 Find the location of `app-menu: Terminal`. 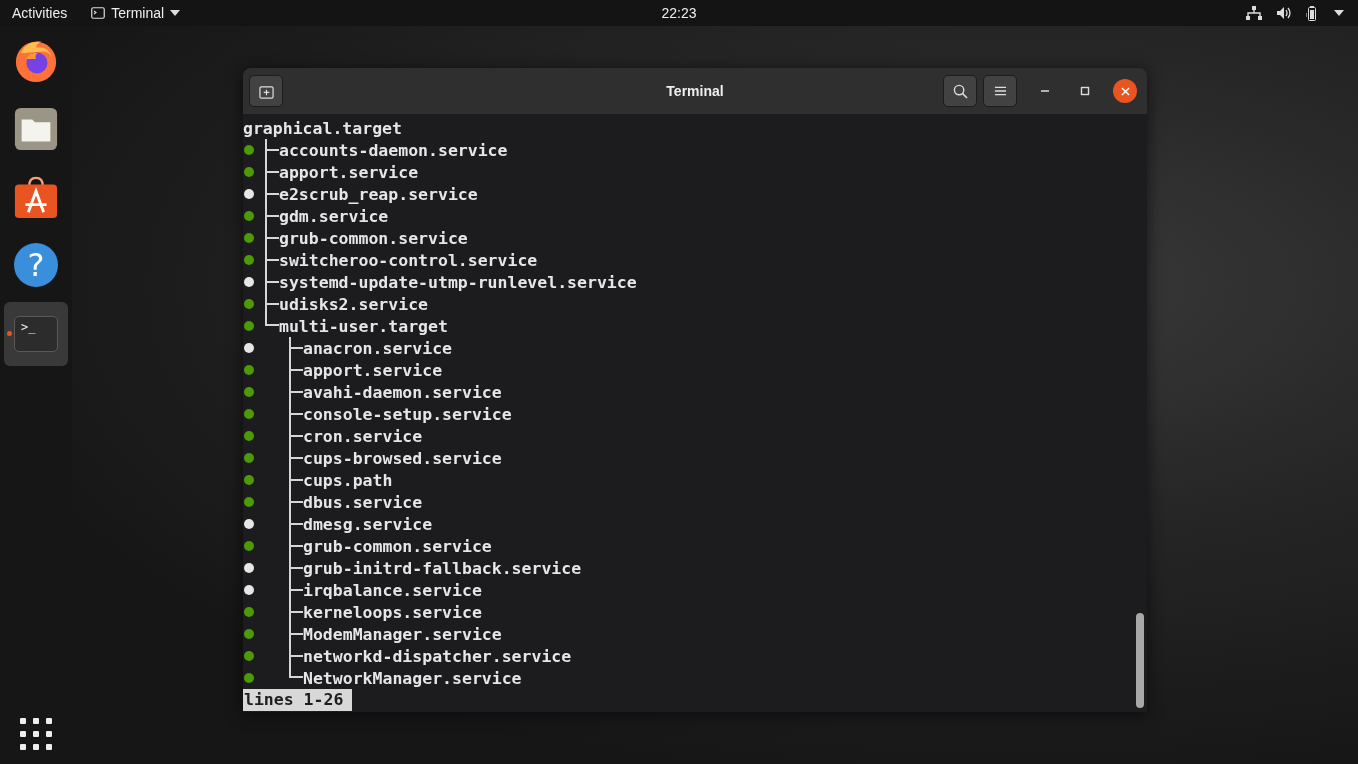

app-menu: Terminal is located at coordinates (136, 13).